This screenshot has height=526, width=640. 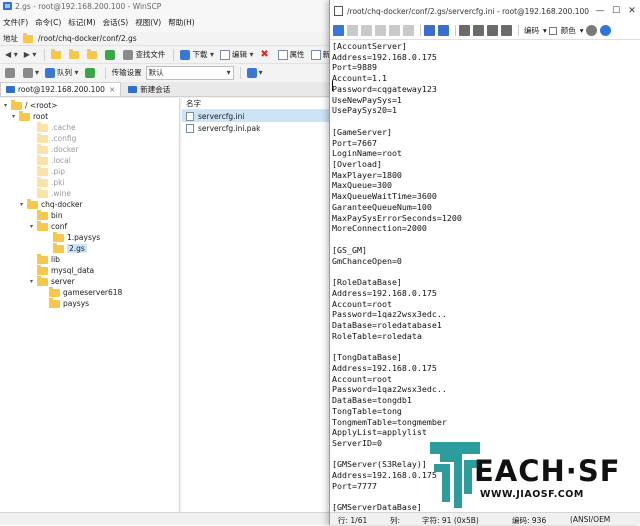 What do you see at coordinates (53, 127) in the screenshot?
I see `tree-item: .cache` at bounding box center [53, 127].